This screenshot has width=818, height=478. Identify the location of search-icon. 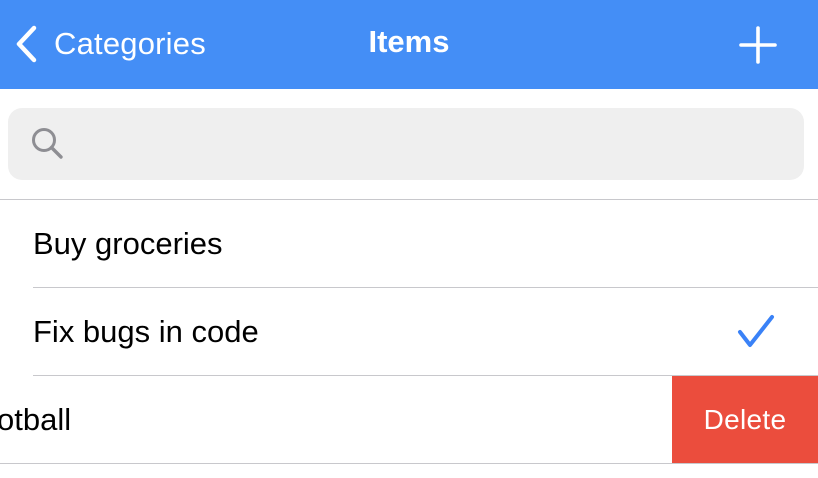
(47, 143).